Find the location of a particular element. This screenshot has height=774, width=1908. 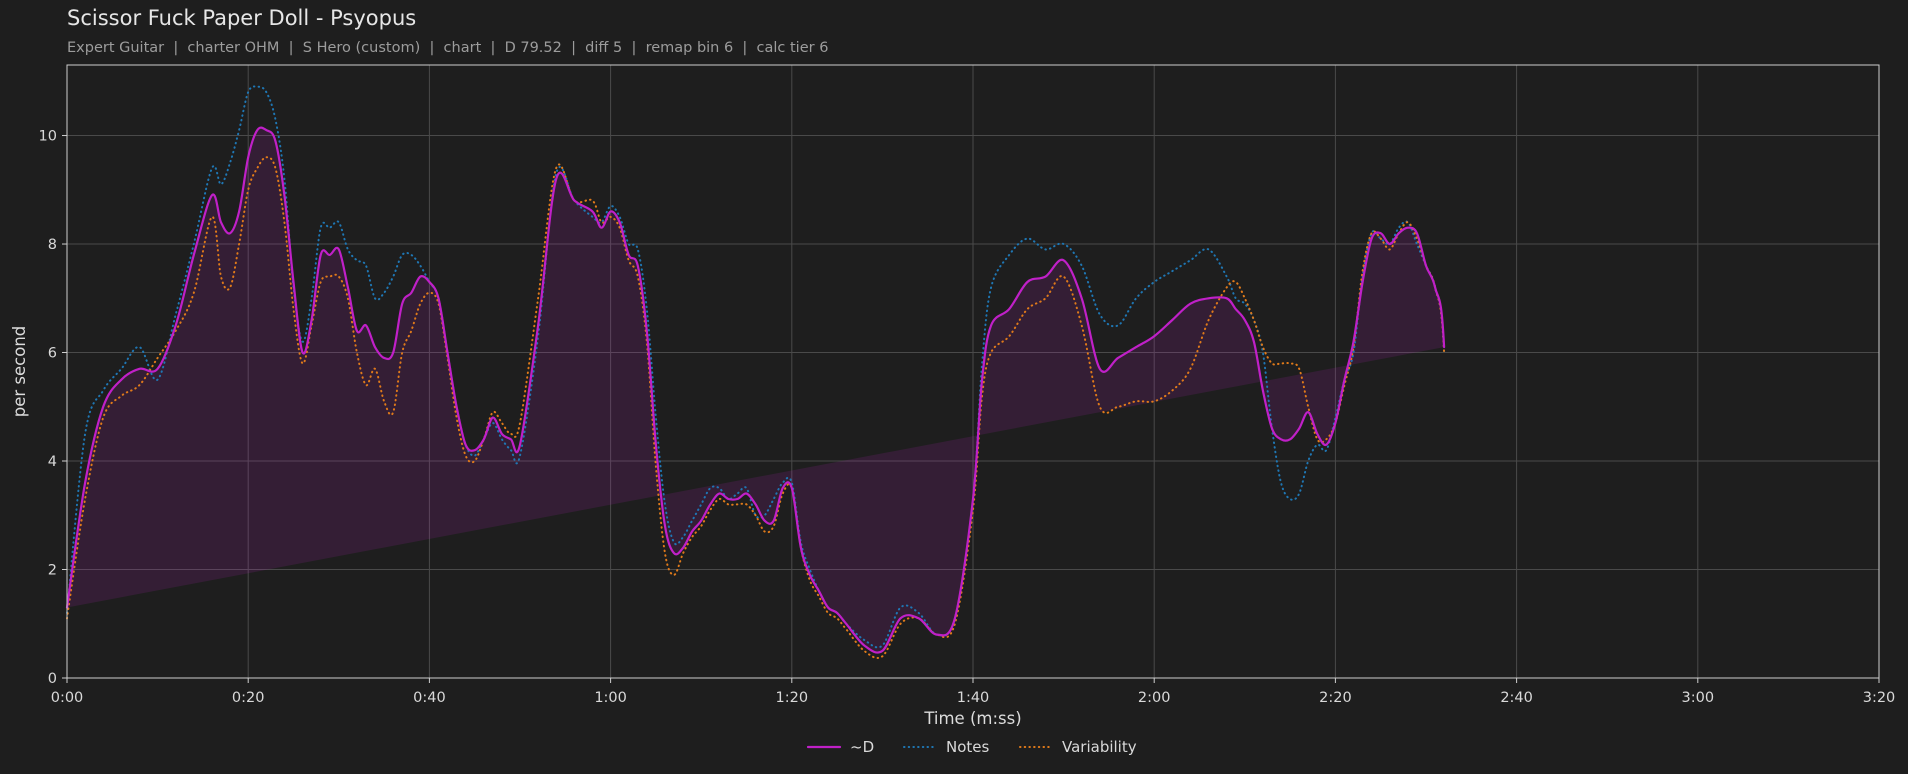

x-tick-label: 2:00 is located at coordinates (1154, 698).